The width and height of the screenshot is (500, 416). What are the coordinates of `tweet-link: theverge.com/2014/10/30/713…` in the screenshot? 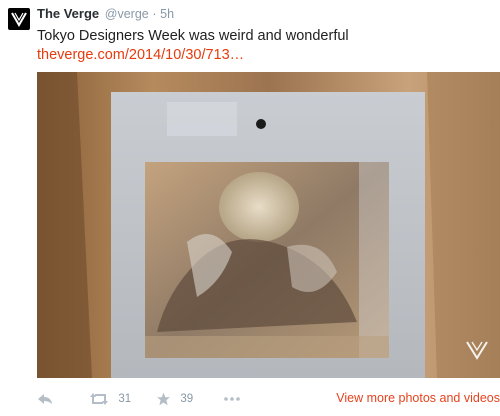 It's located at (140, 55).